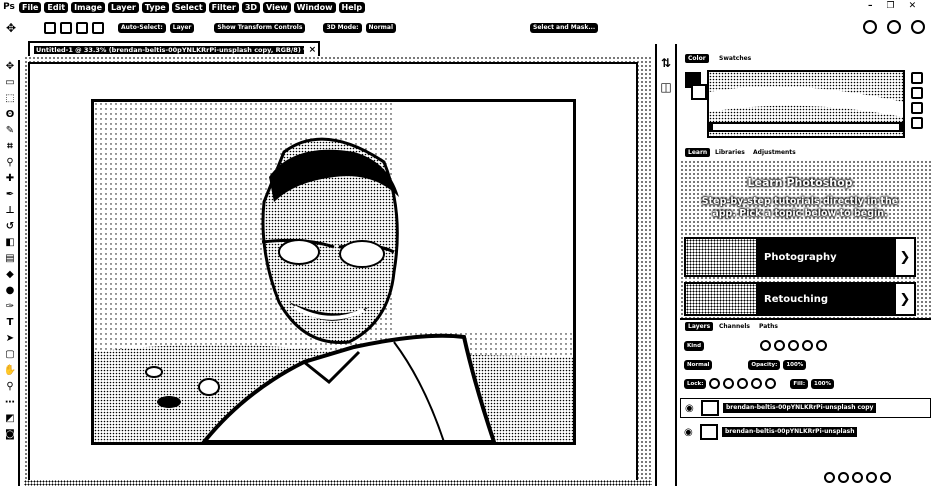 The height and width of the screenshot is (486, 931). What do you see at coordinates (894, 27) in the screenshot?
I see `workspace-icon` at bounding box center [894, 27].